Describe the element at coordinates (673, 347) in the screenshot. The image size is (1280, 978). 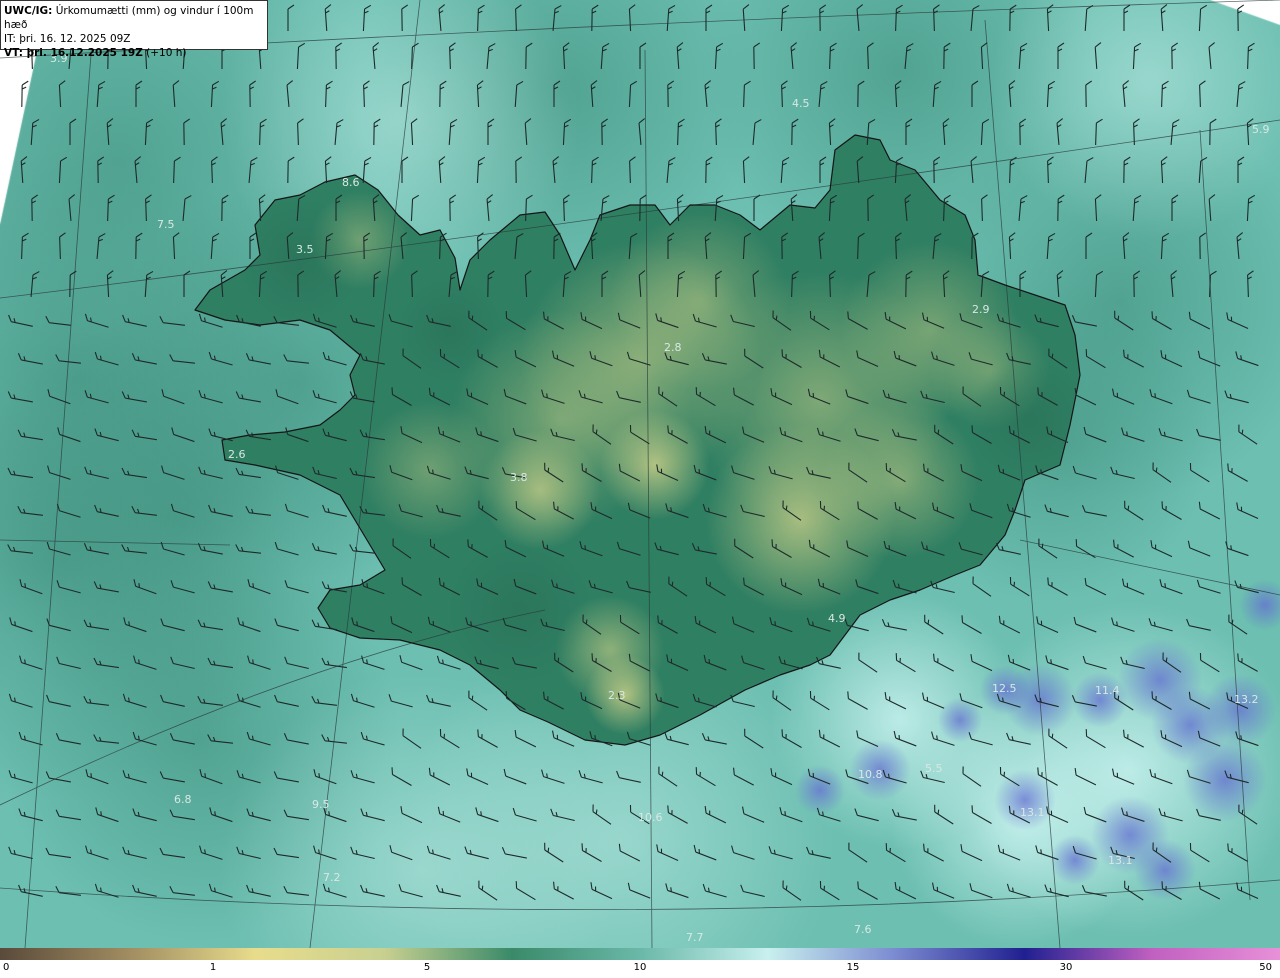
I see `precip-value-label: 2.8` at that location.